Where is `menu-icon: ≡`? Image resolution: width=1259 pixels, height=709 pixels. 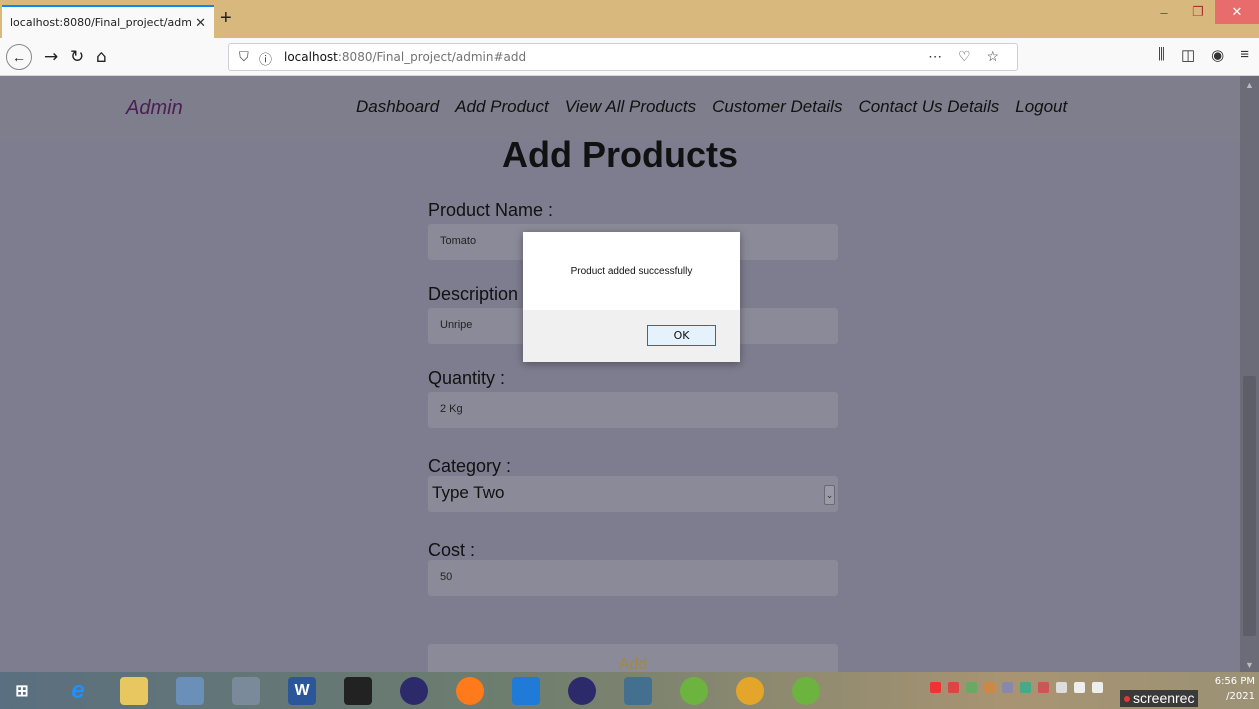 menu-icon: ≡ is located at coordinates (1244, 55).